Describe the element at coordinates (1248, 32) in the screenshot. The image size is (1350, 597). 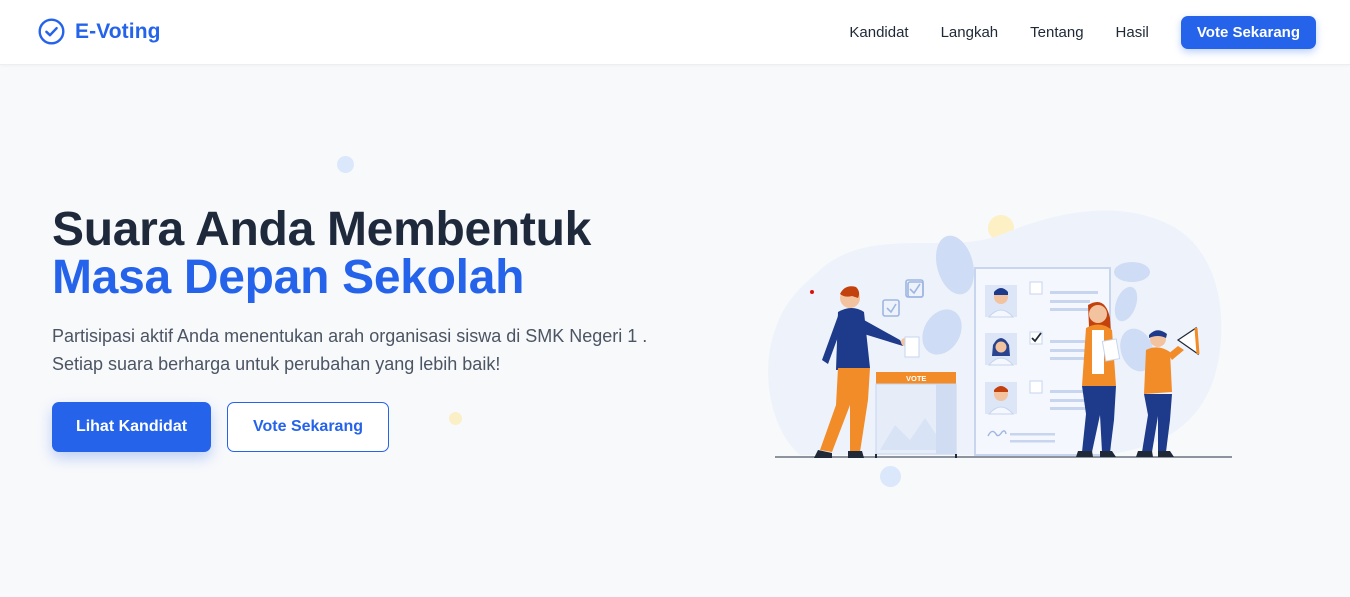
I see `nav-vote-button: Vote Sekarang` at that location.